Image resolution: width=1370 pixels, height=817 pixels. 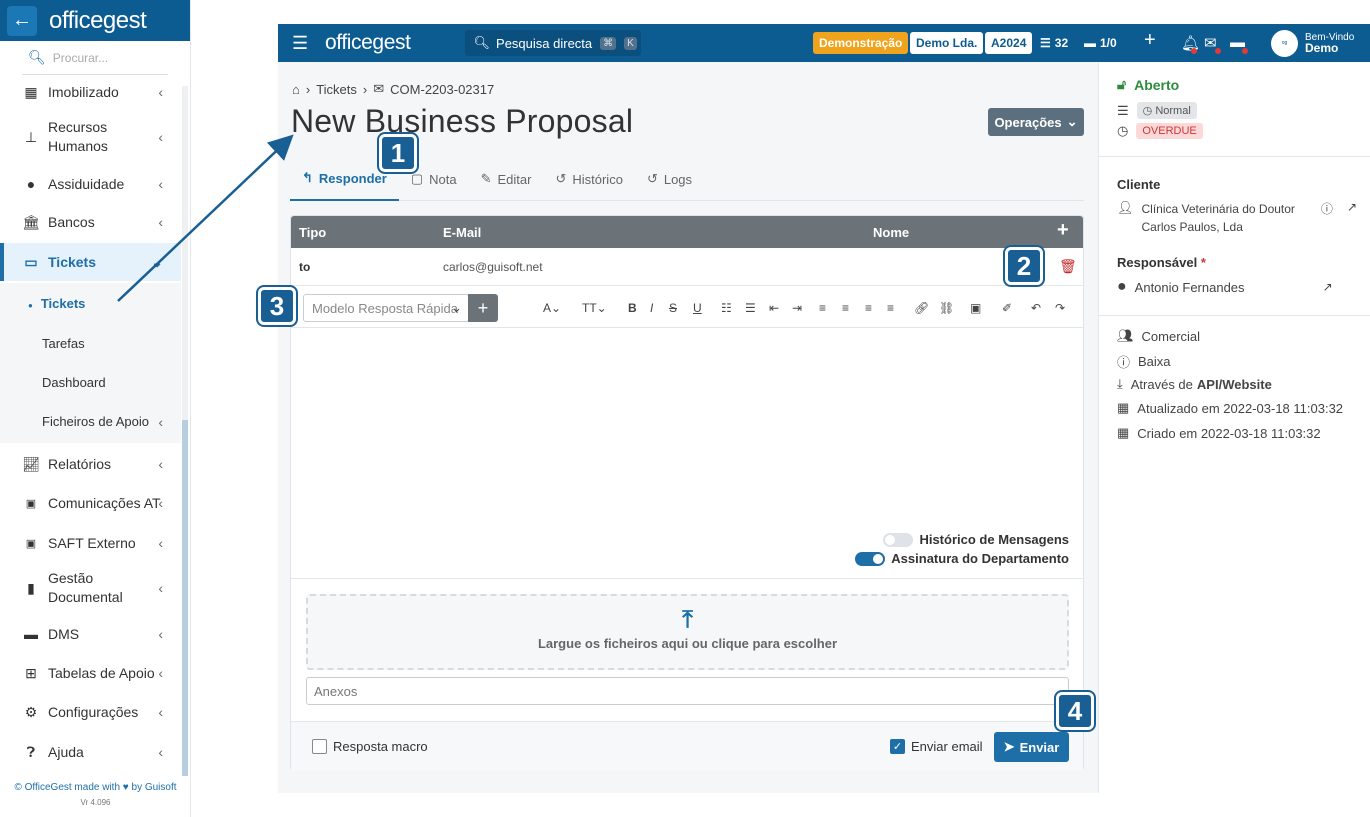 I want to click on signature-toggle-switch, so click(x=870, y=558).